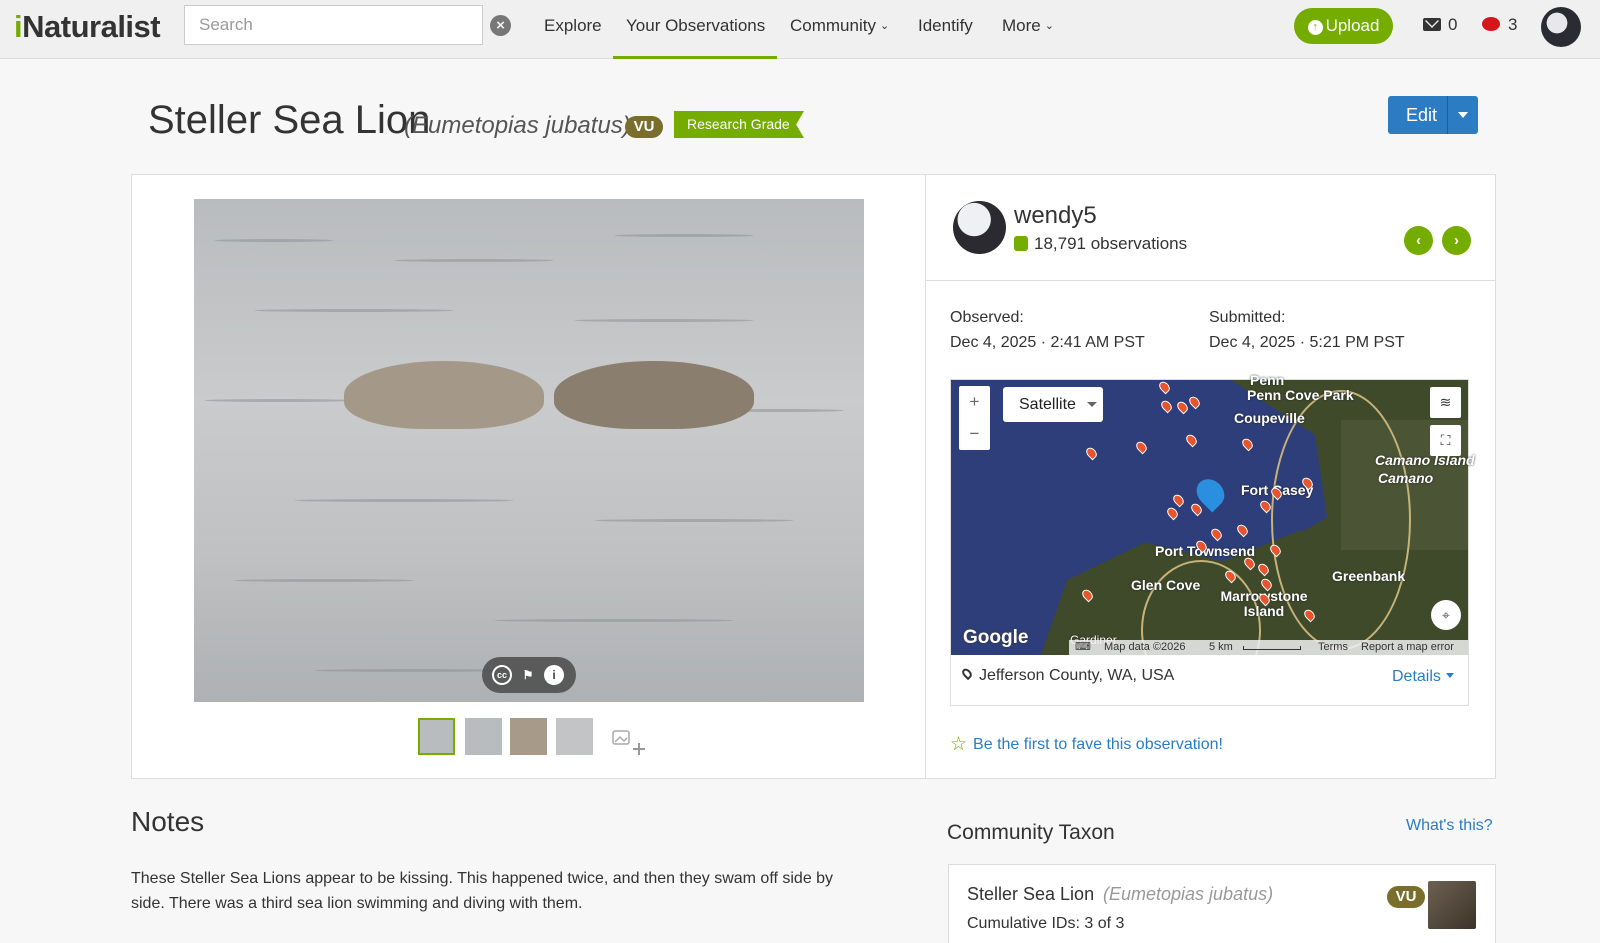 The height and width of the screenshot is (943, 1600). What do you see at coordinates (974, 434) in the screenshot?
I see `zoom-out-button: −` at bounding box center [974, 434].